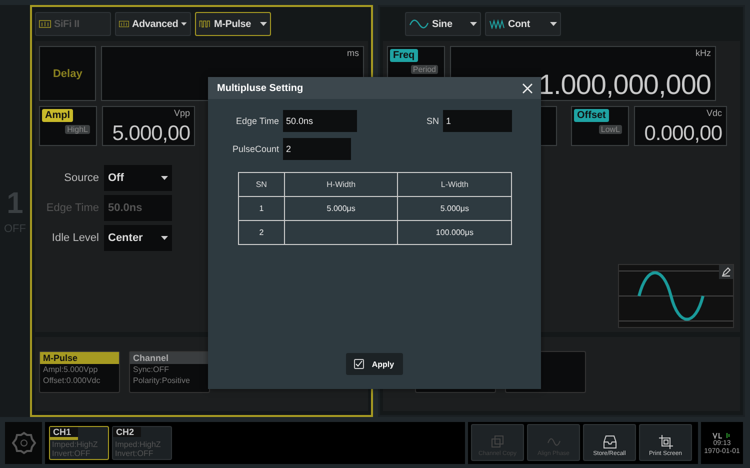  Describe the element at coordinates (153, 24) in the screenshot. I see `waveform-tab: Advanced` at that location.